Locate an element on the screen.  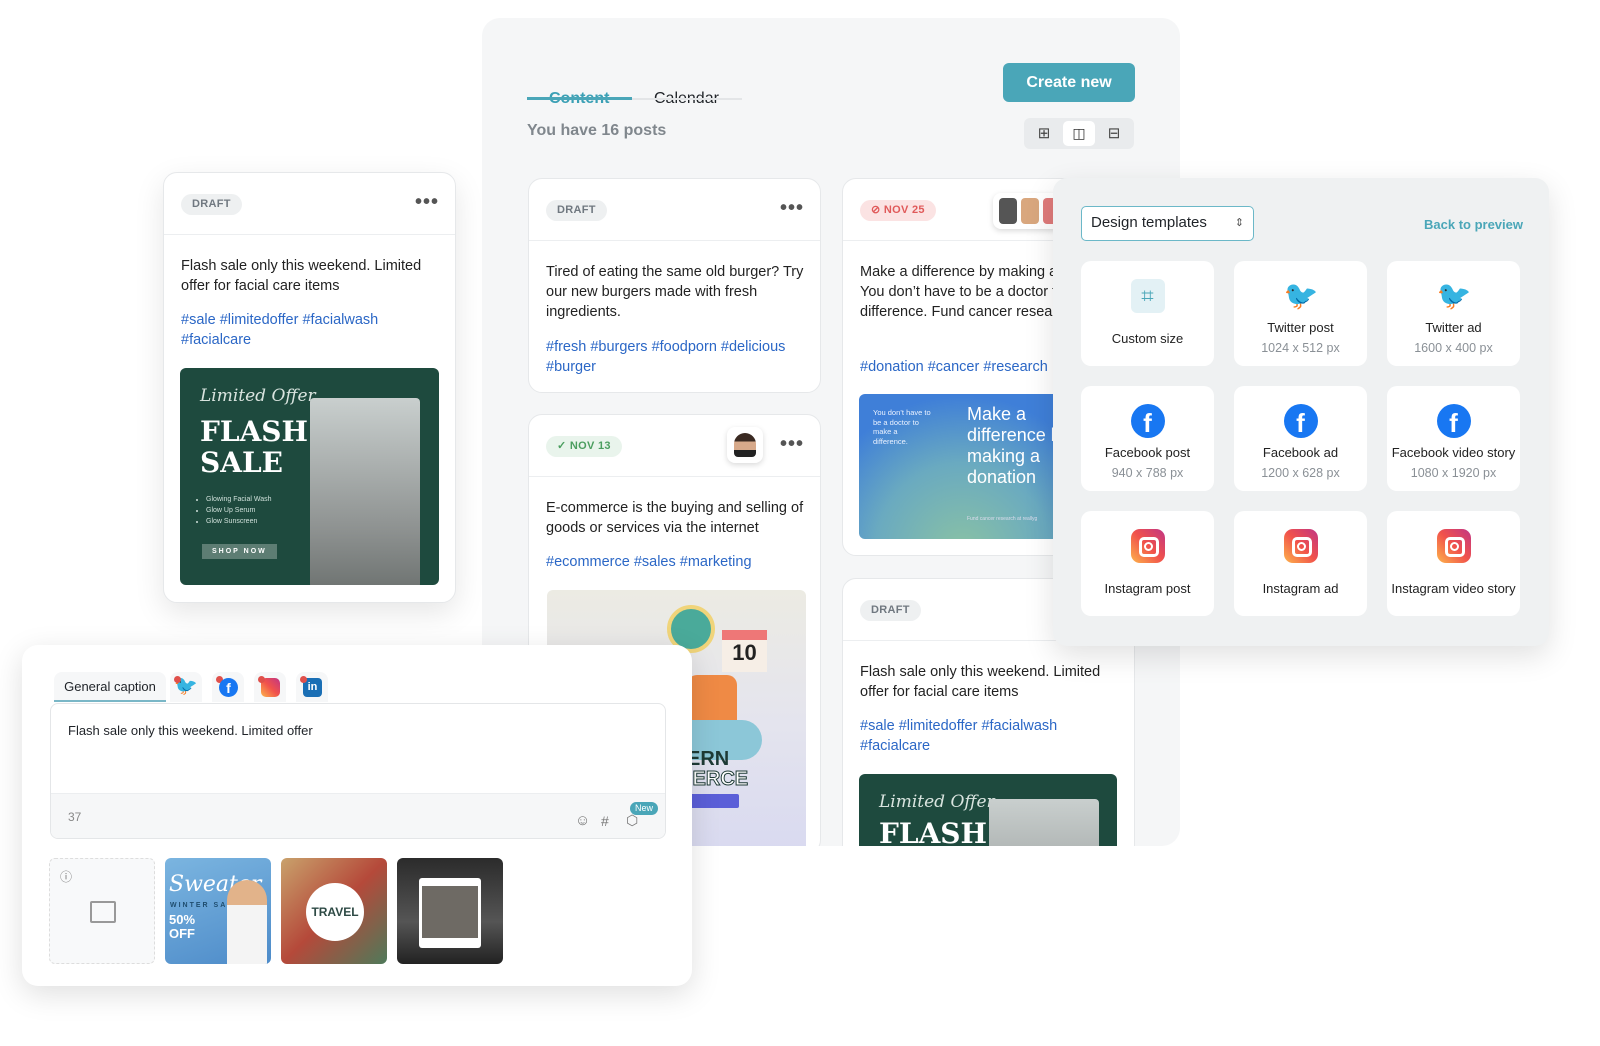
template-name: Facebook video story is located at coordinates (1453, 452).